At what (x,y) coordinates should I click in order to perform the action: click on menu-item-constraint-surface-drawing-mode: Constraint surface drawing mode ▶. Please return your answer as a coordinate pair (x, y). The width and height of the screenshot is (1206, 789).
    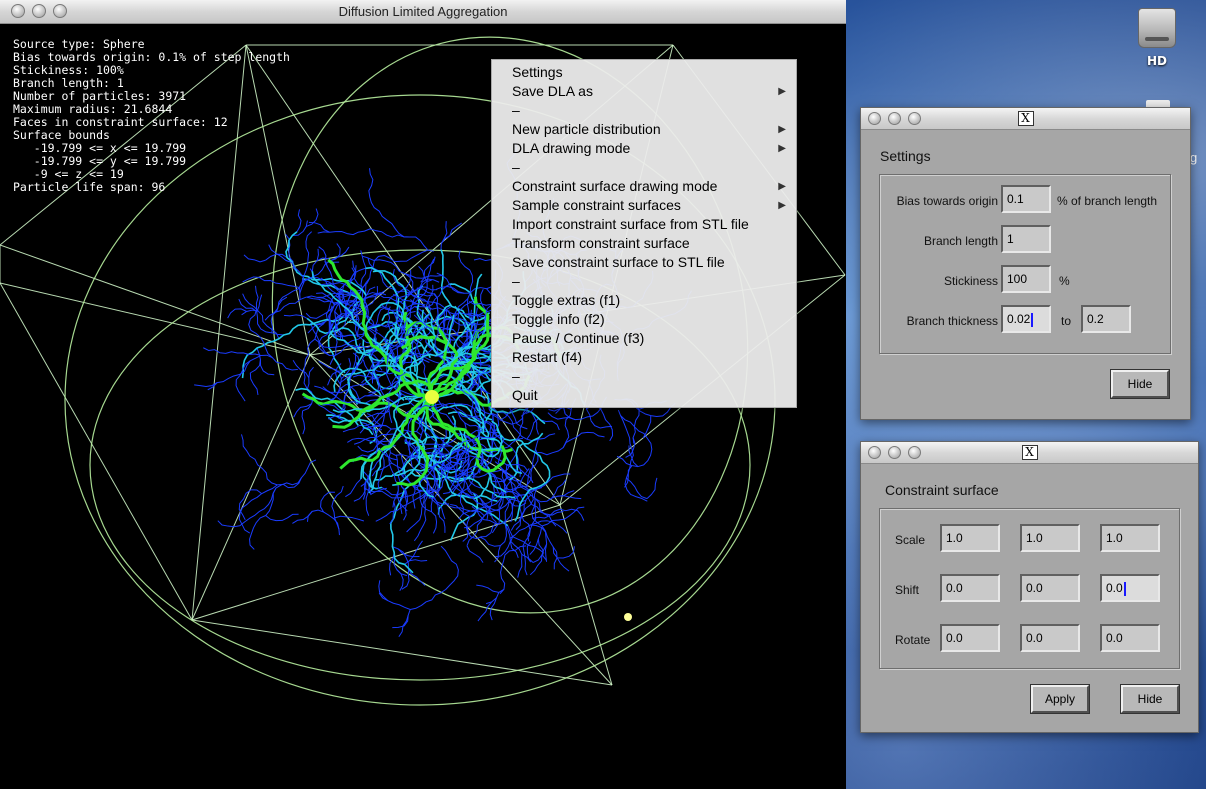
    Looking at the image, I should click on (644, 186).